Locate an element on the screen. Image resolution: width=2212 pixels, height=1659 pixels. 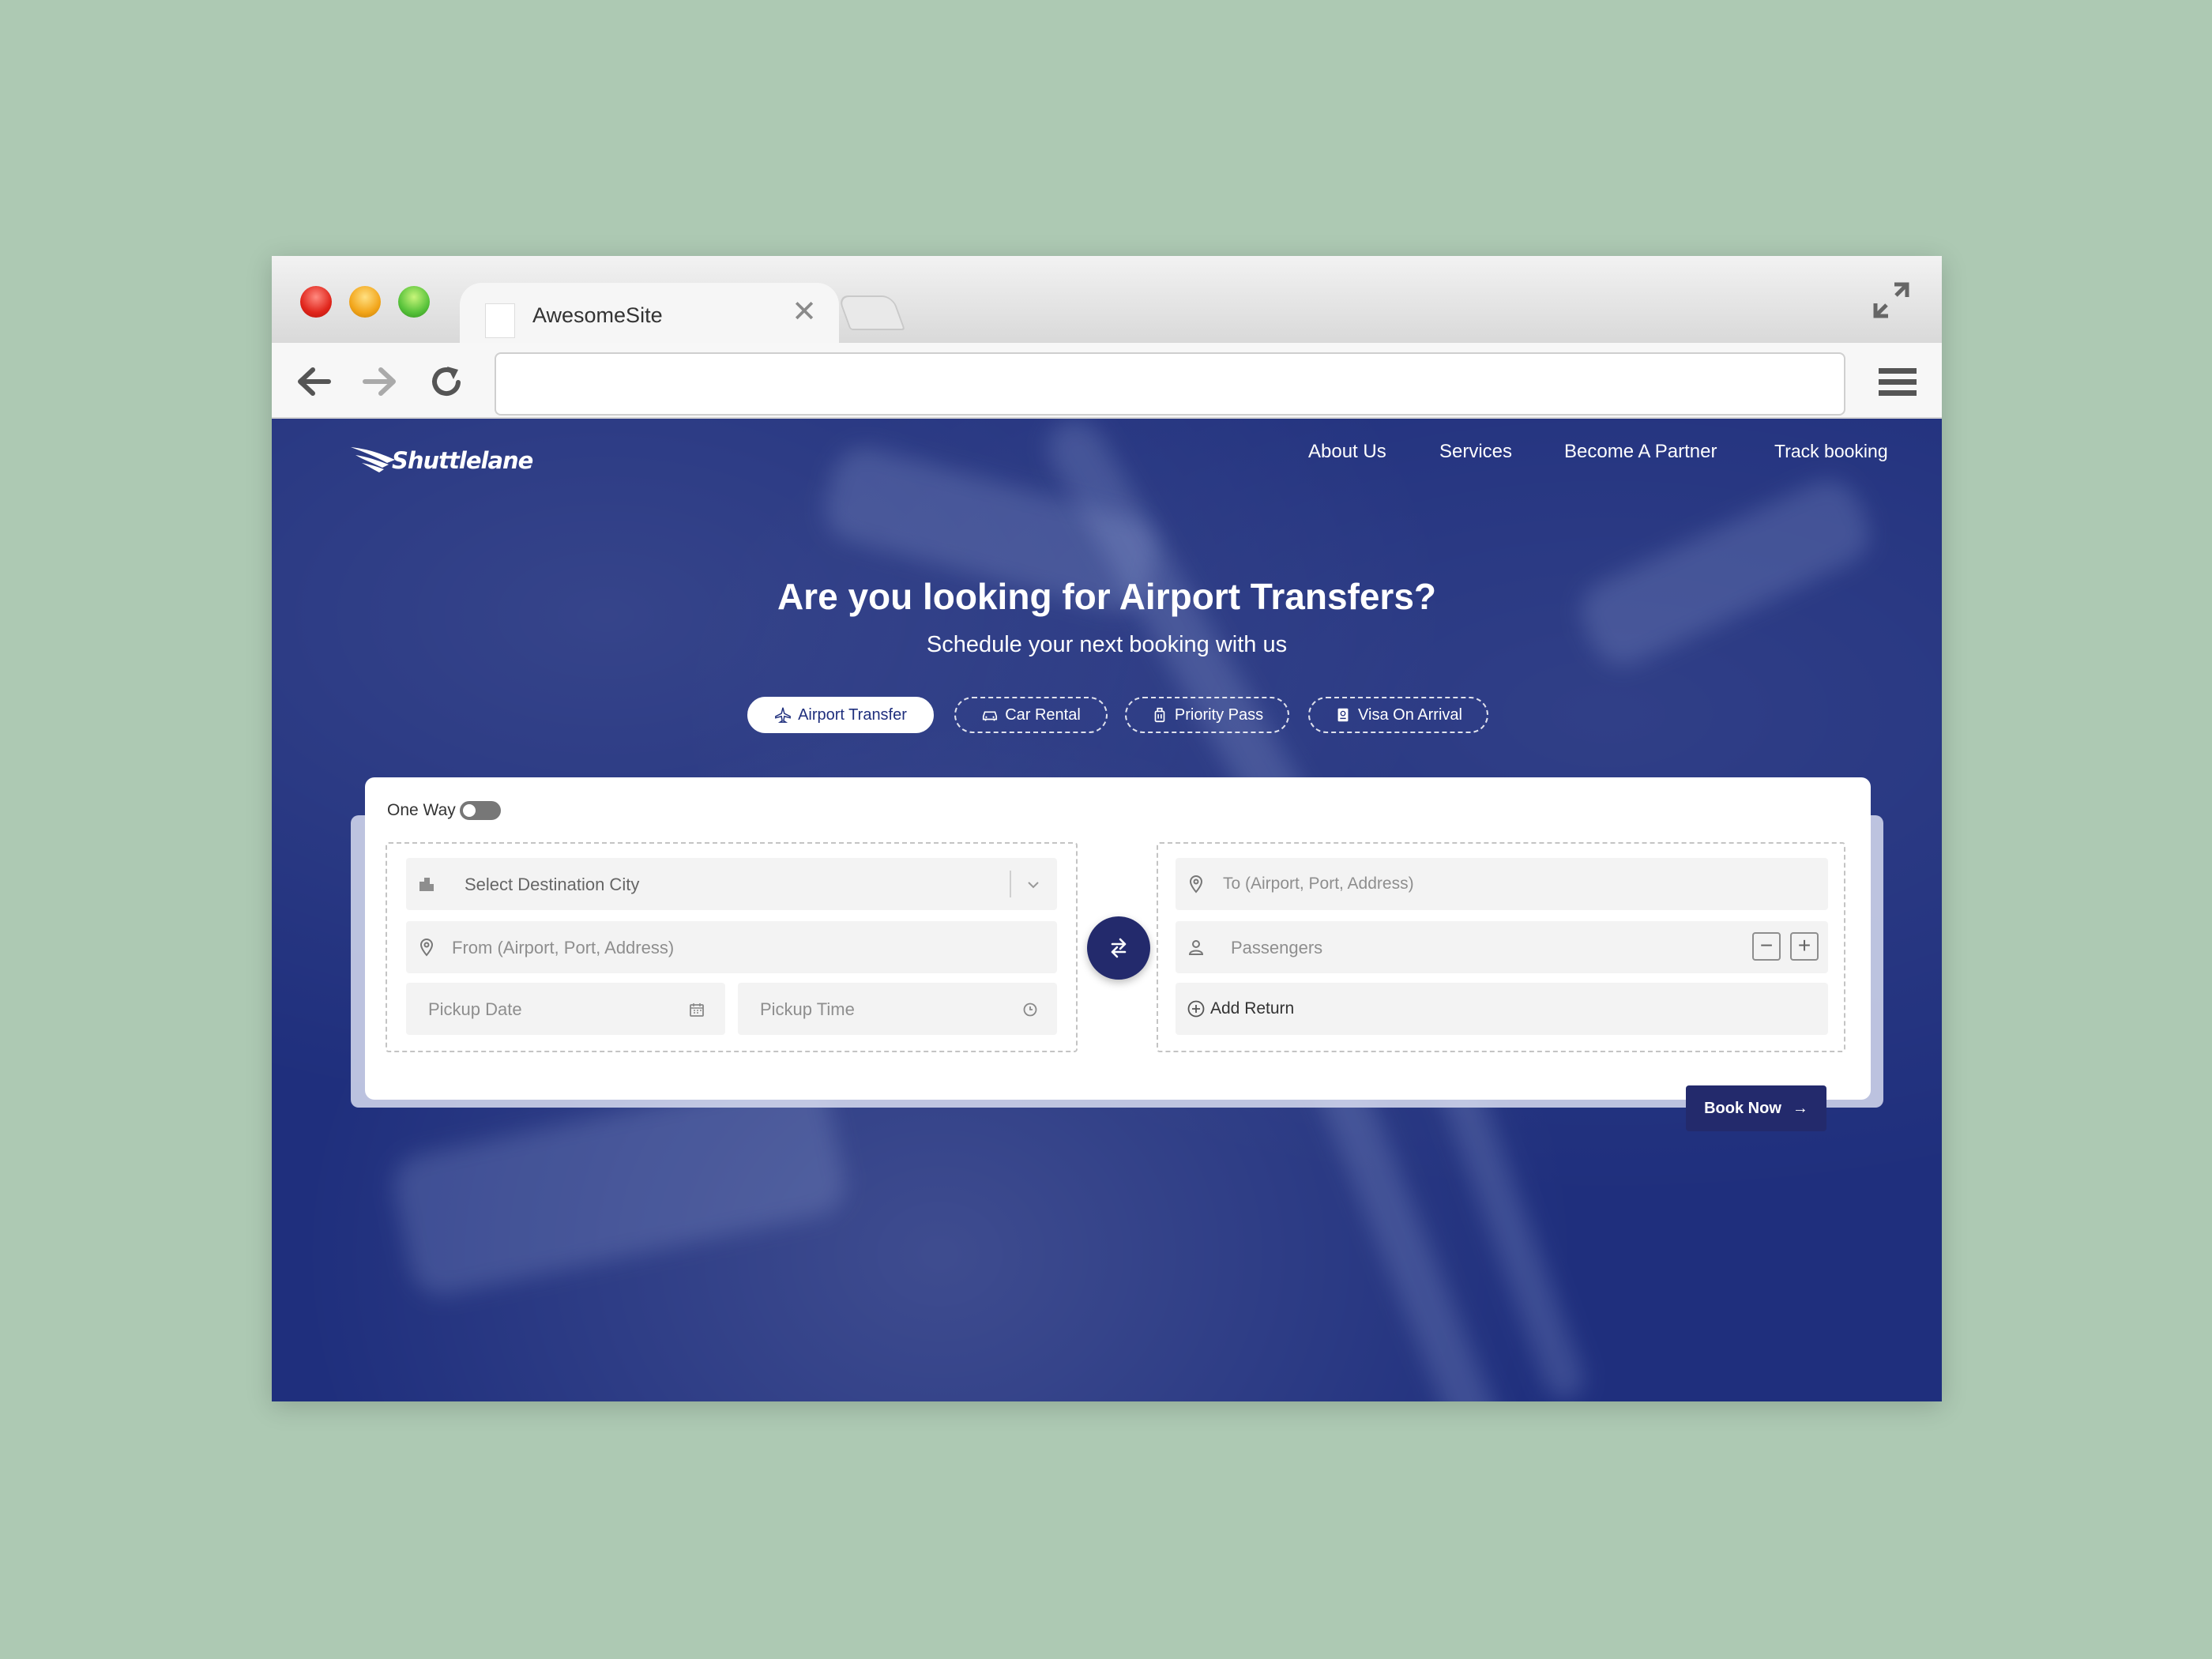
hero-subtitle: Schedule your next booking with us is located at coordinates (1107, 645).